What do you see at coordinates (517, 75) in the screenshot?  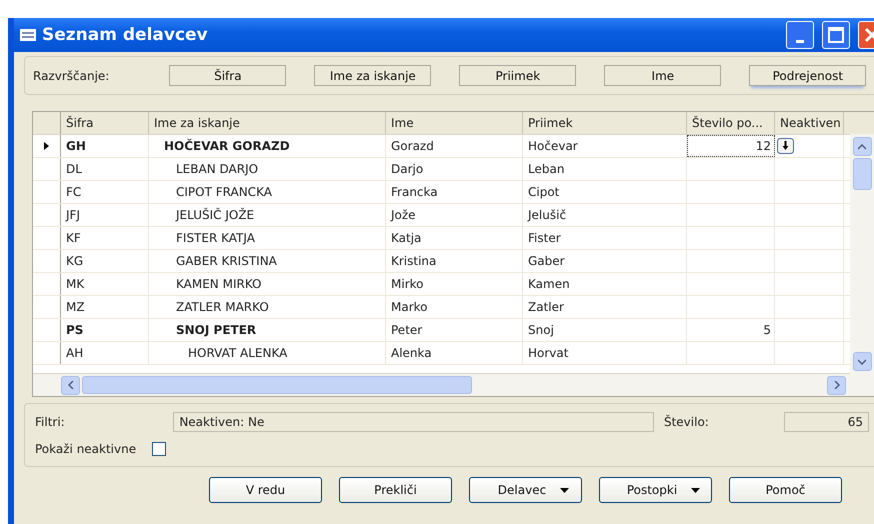 I see `sort-button: Priimek` at bounding box center [517, 75].